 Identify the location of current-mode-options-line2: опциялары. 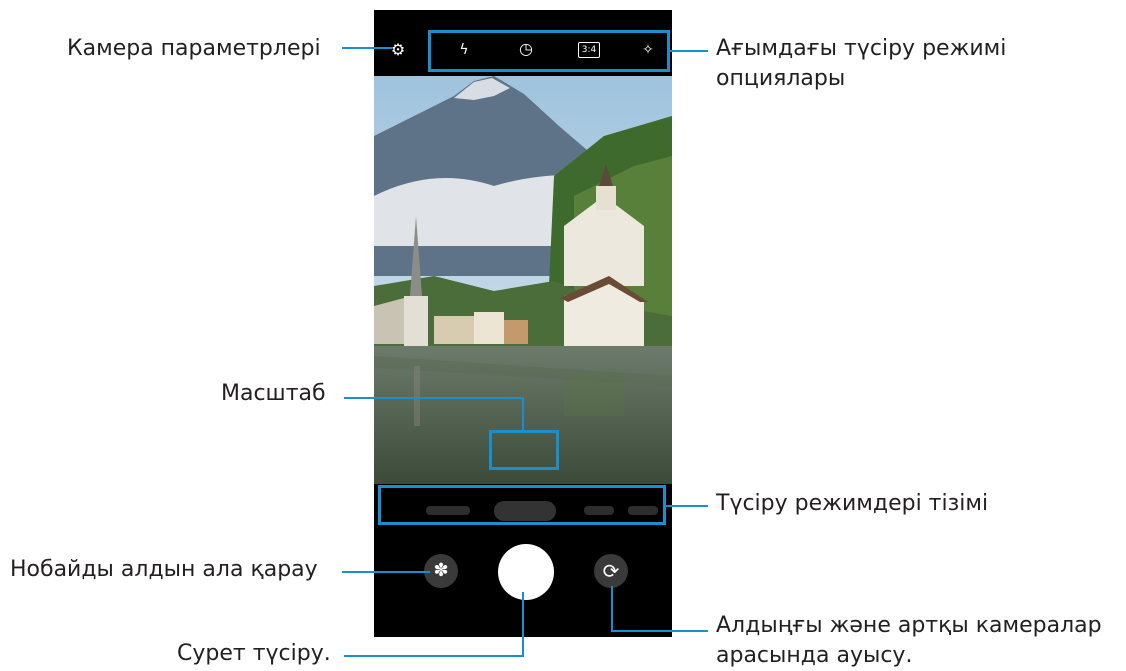
(781, 78).